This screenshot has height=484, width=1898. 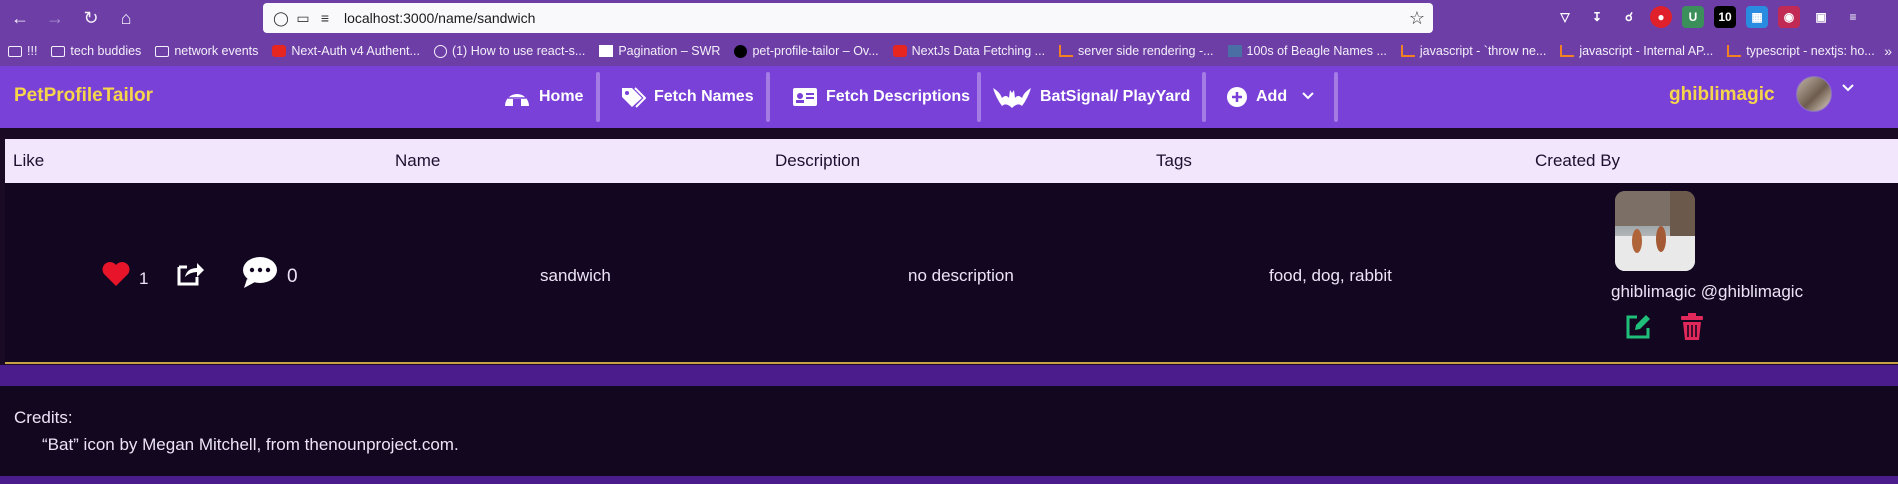 I want to click on bookmark-item: tech buddies, so click(x=96, y=51).